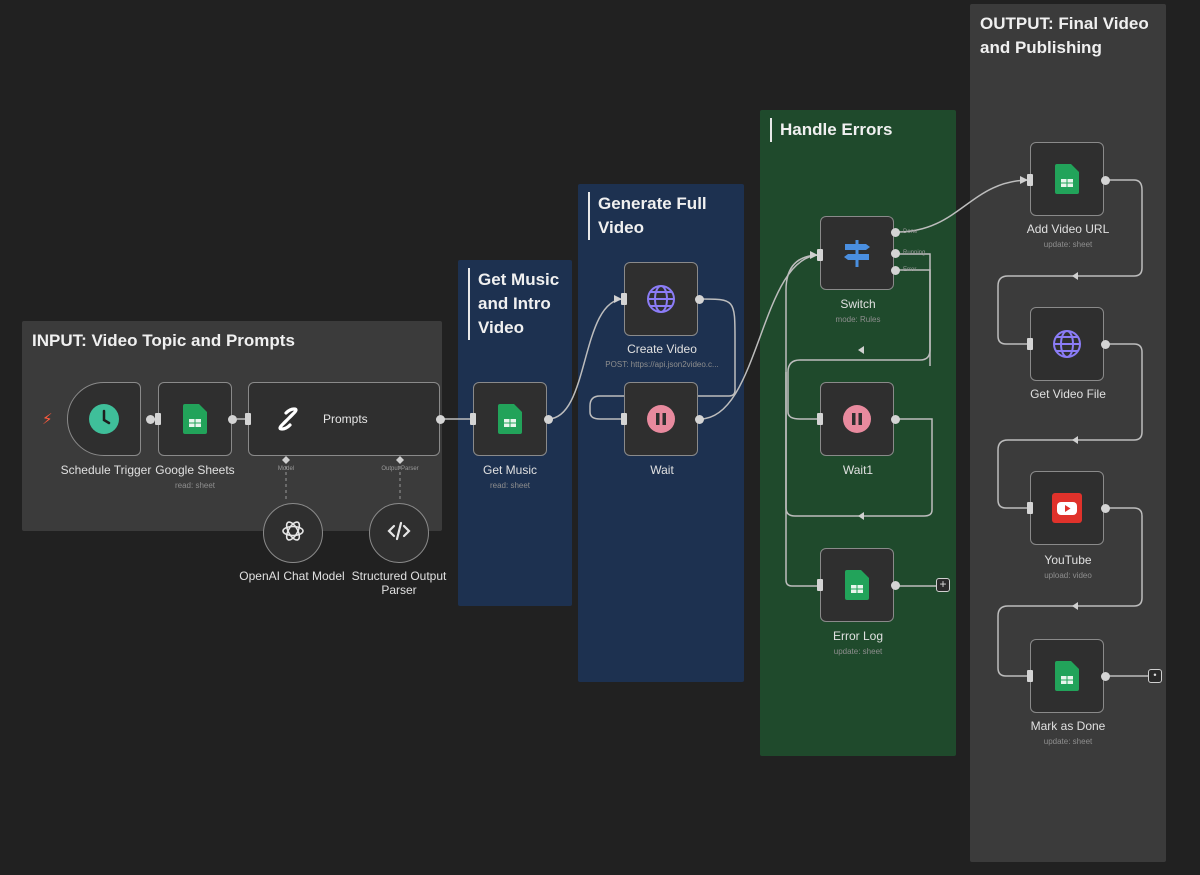 This screenshot has width=1200, height=875. What do you see at coordinates (1030, 508) in the screenshot?
I see `youtube-input-port` at bounding box center [1030, 508].